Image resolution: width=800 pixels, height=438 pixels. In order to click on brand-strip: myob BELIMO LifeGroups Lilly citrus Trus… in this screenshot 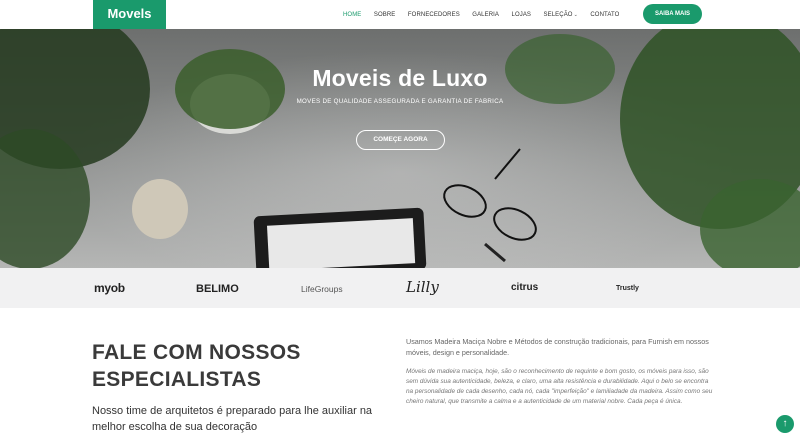, I will do `click(400, 288)`.